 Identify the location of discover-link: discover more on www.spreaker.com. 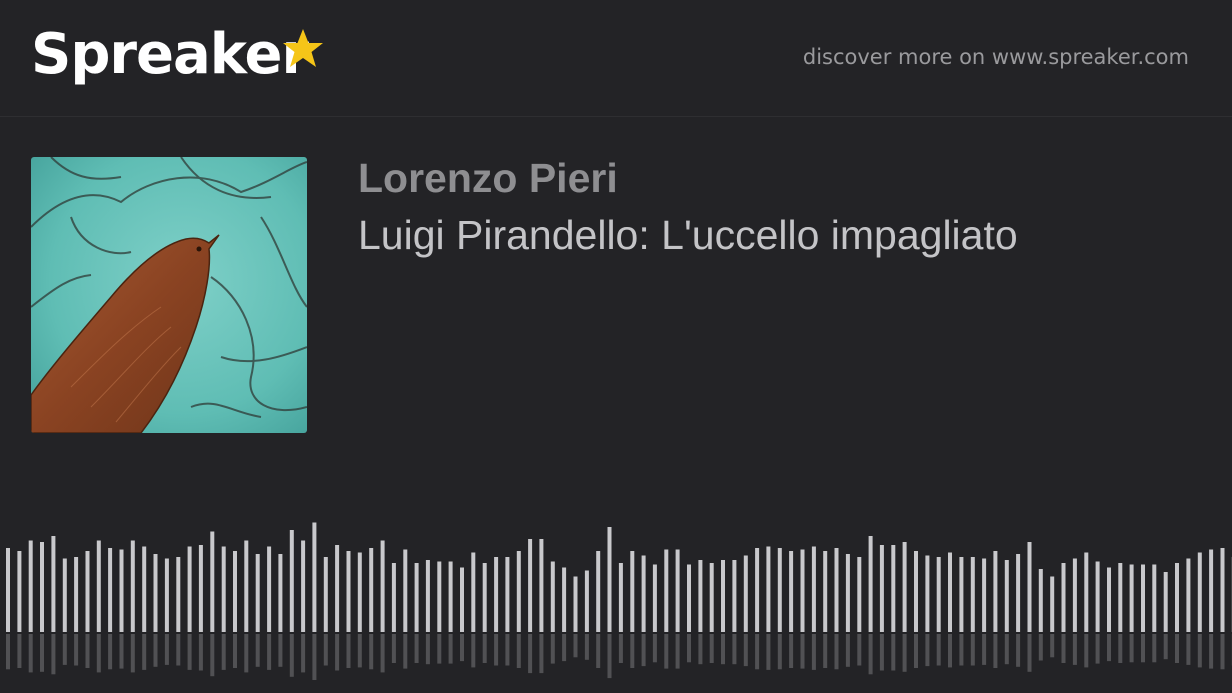
(996, 57).